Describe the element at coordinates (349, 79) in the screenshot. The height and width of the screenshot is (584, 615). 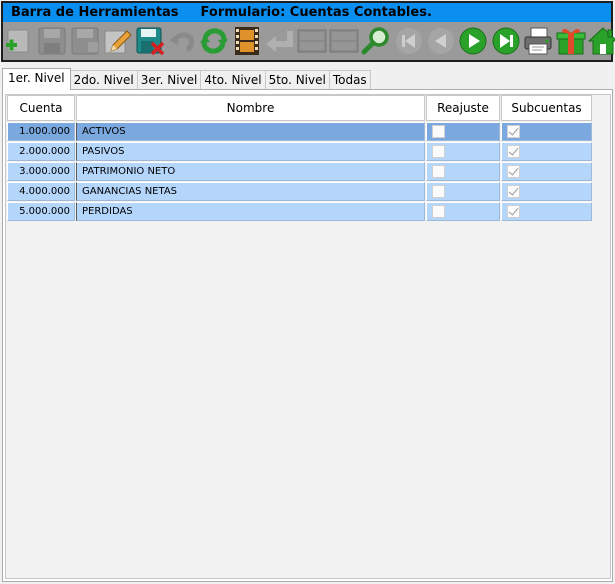
I see `tab-todas: Todas` at that location.